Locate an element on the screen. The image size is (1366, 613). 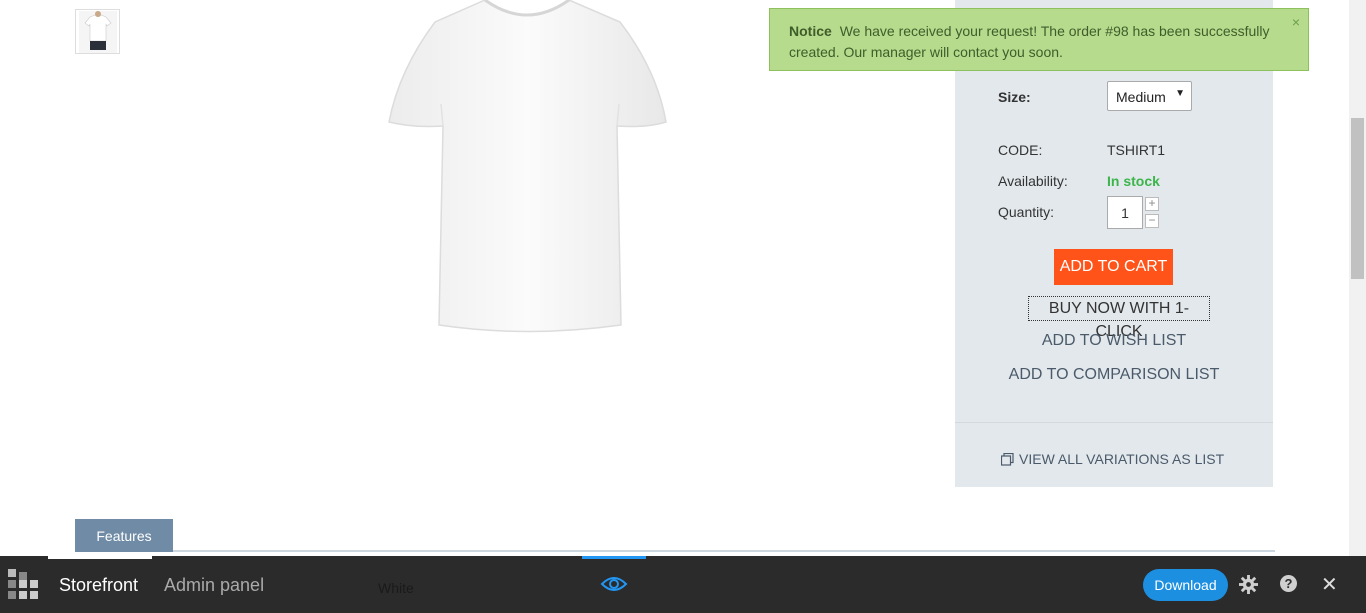
quantity-input: 1 is located at coordinates (1125, 212).